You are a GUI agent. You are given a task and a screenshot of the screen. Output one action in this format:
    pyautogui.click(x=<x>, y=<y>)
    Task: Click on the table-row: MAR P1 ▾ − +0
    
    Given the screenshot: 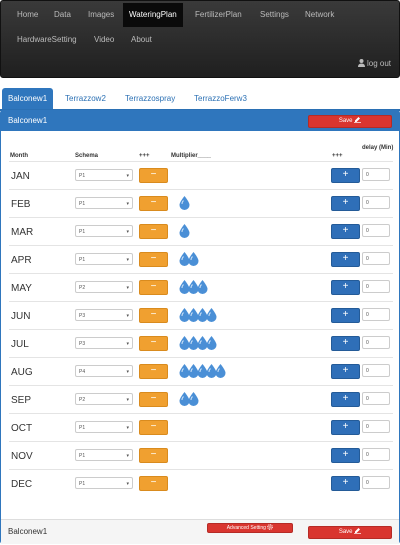 What is the action you would take?
    pyautogui.click(x=201, y=231)
    